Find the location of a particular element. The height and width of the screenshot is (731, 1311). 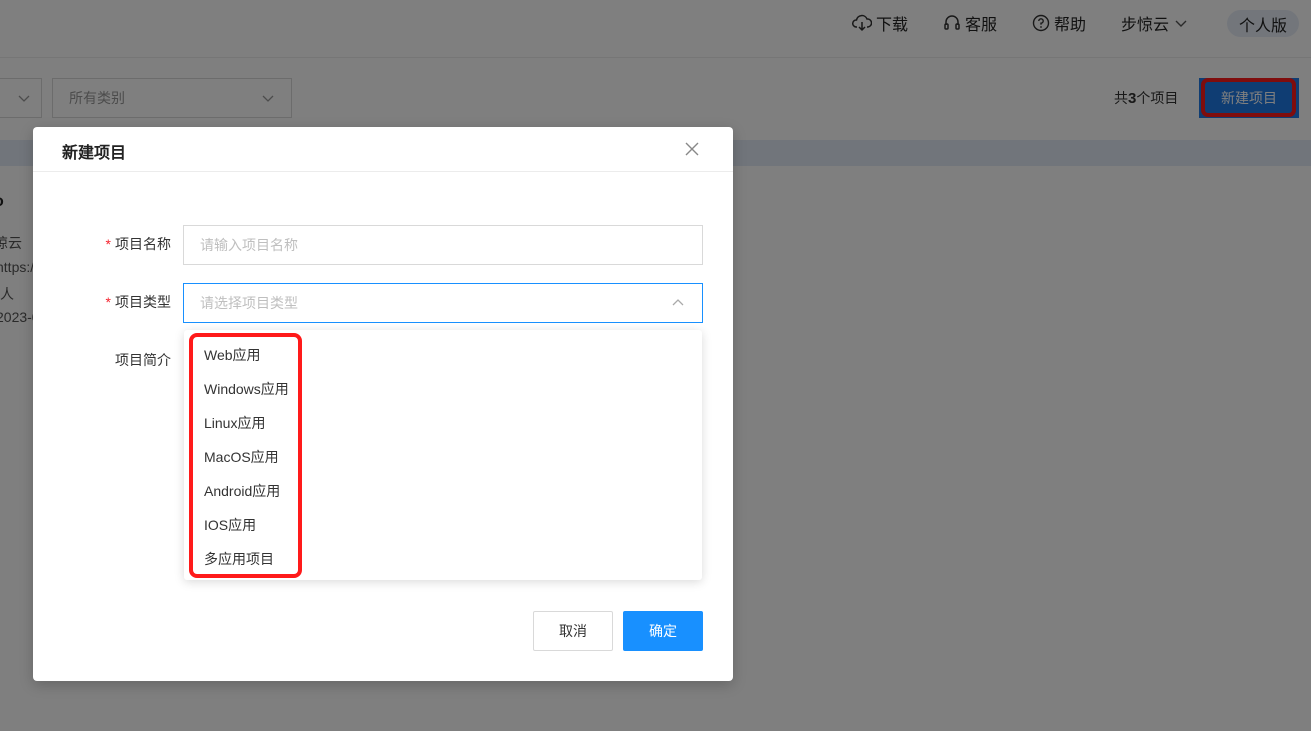

project-name-label: * 项目名称 is located at coordinates (138, 244).